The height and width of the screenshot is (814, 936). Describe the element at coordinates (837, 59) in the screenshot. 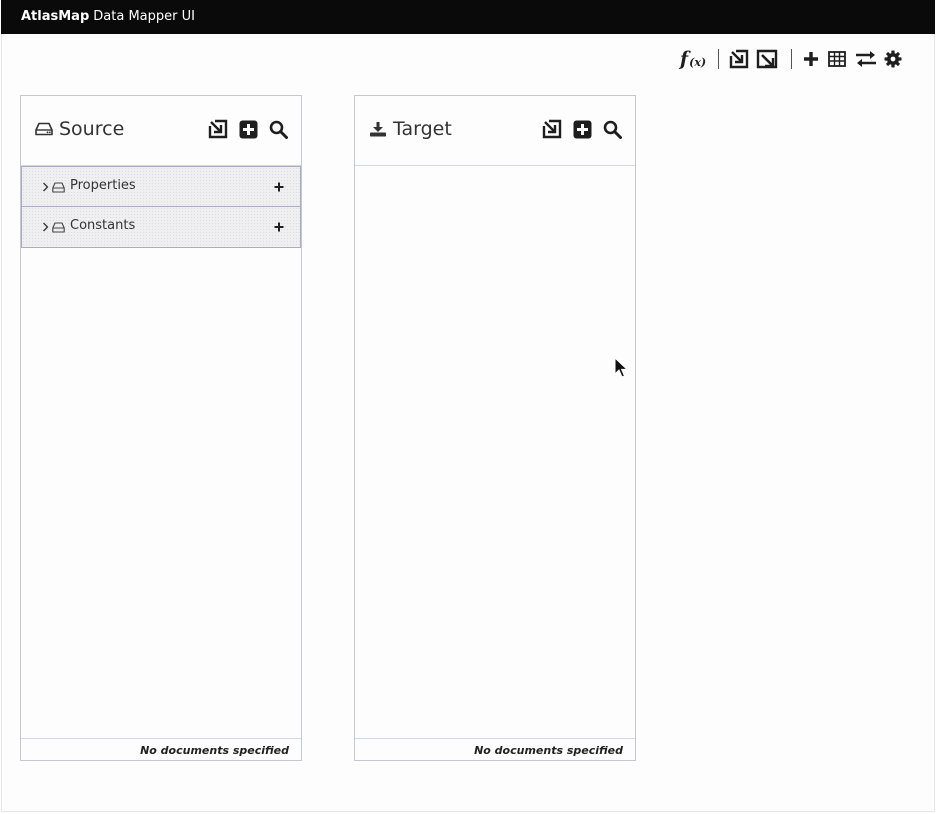

I see `table-icon` at that location.